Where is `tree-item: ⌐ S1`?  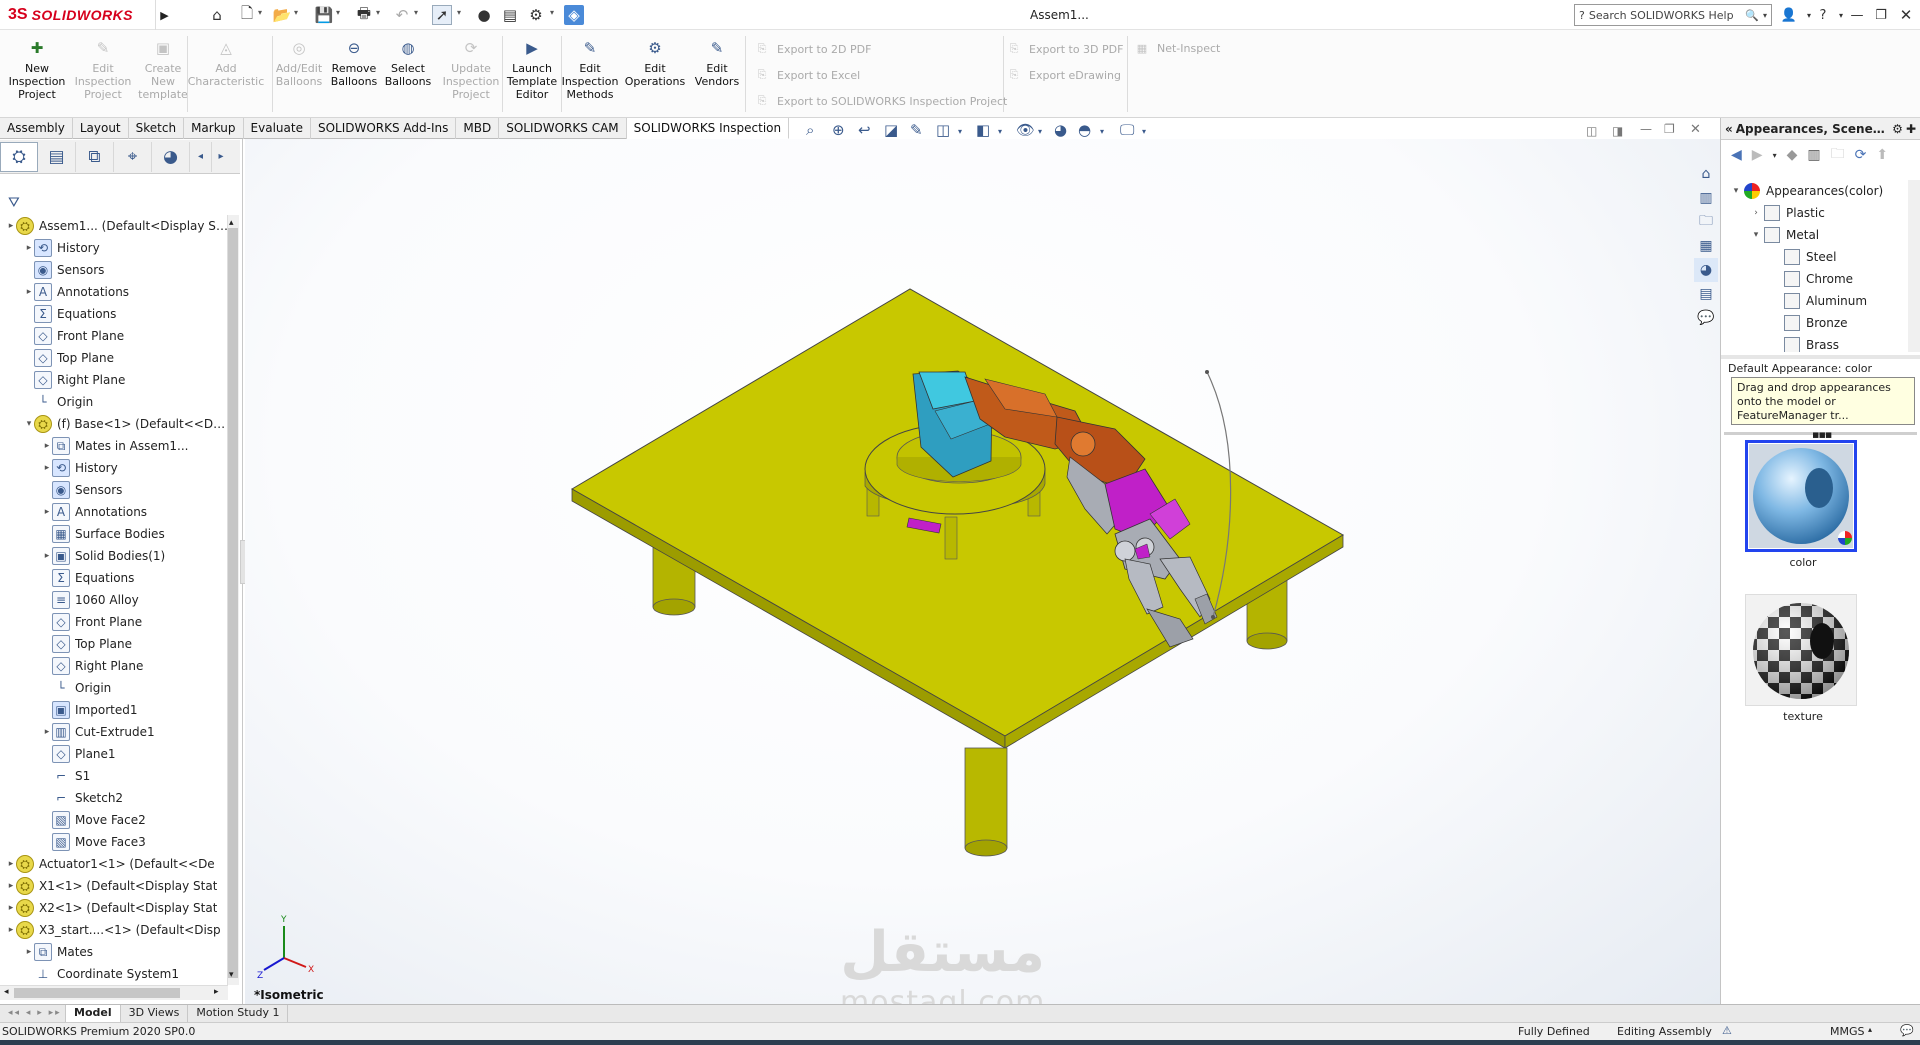
tree-item: ⌐ S1 is located at coordinates (114, 776).